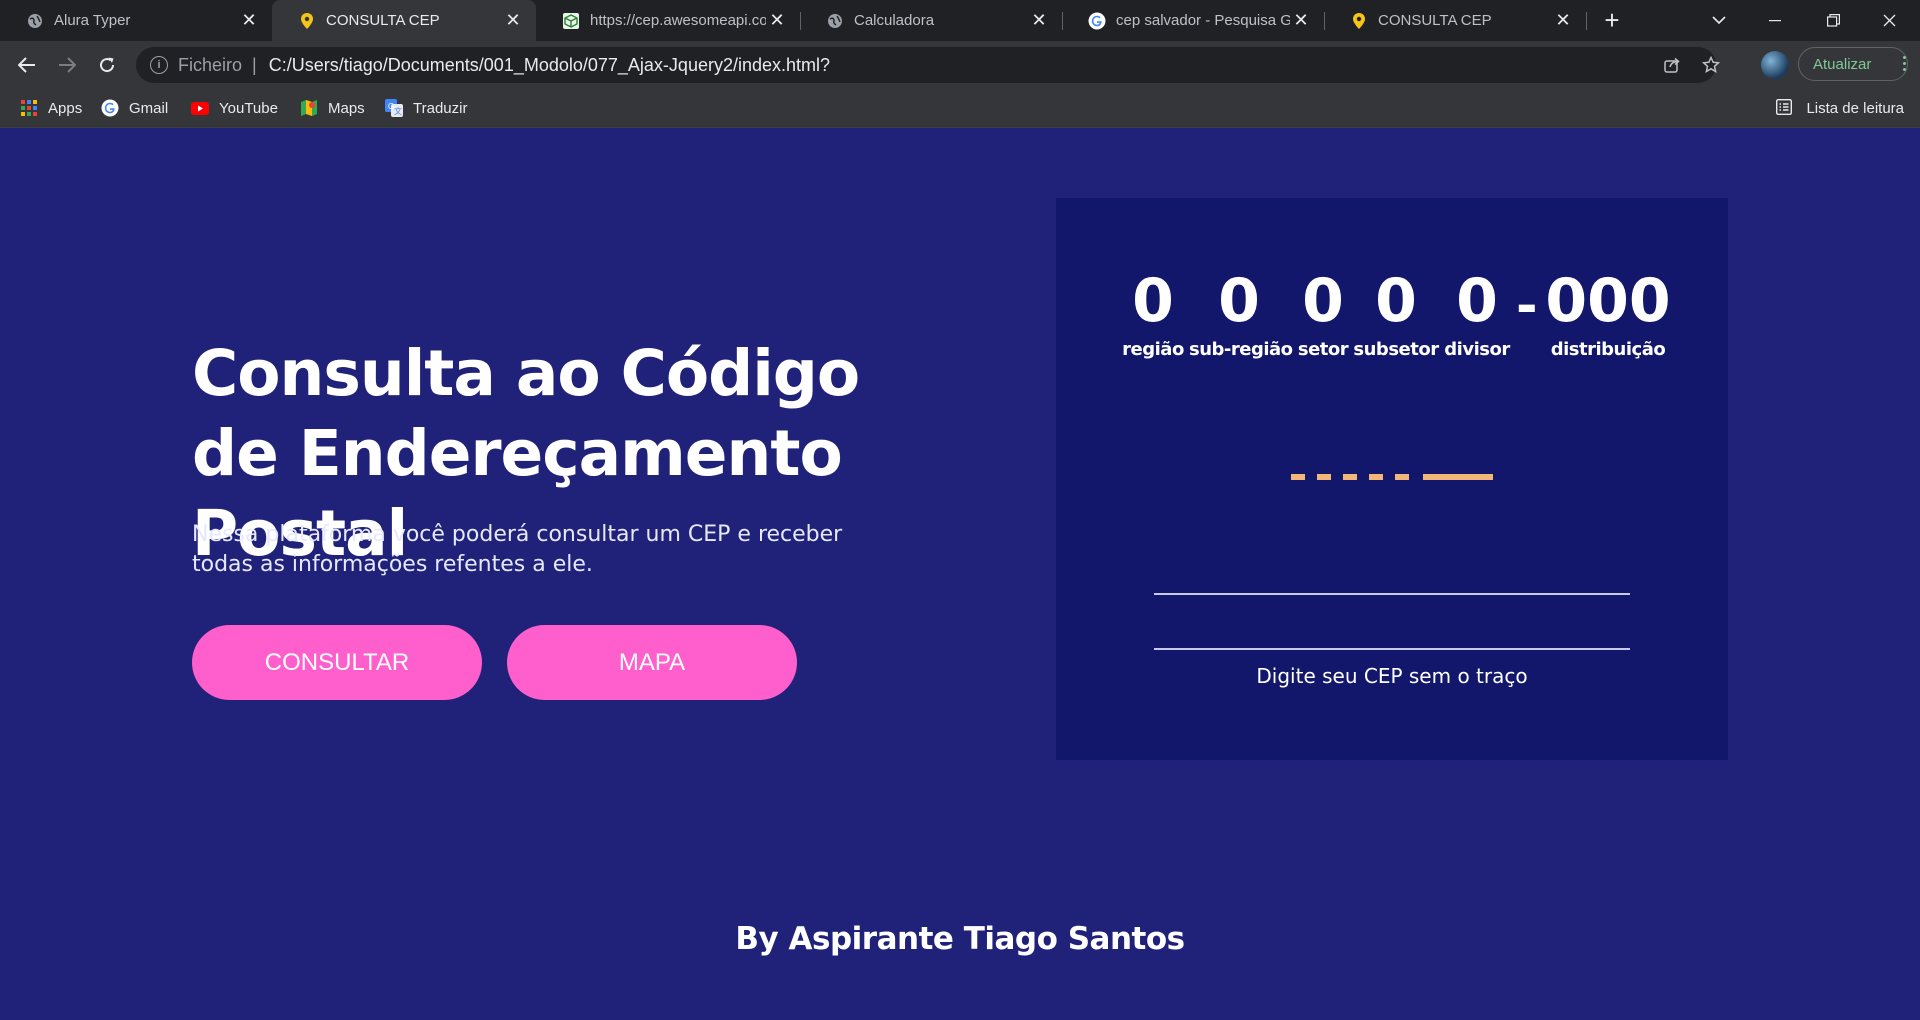 The width and height of the screenshot is (1920, 1020). I want to click on cep-digit-sub-regiao: 0 sub-região, so click(1241, 313).